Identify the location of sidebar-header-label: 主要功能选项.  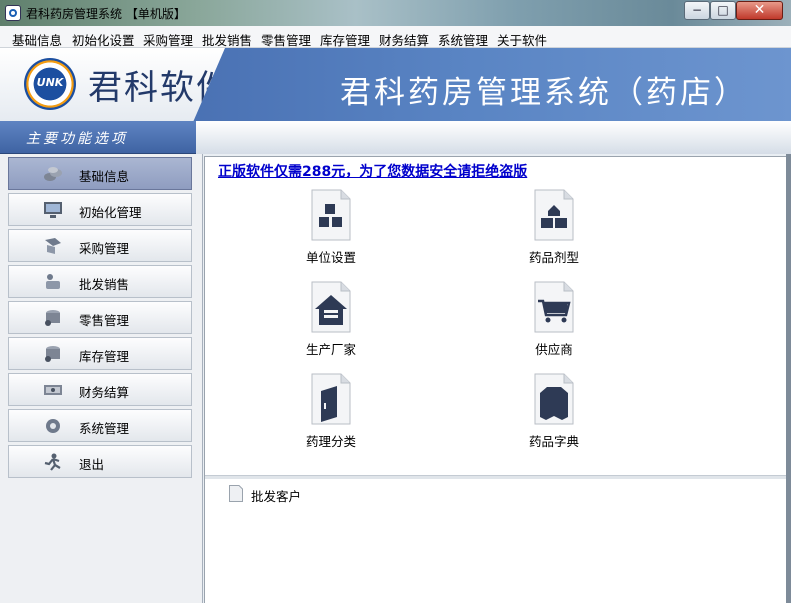
(77, 139).